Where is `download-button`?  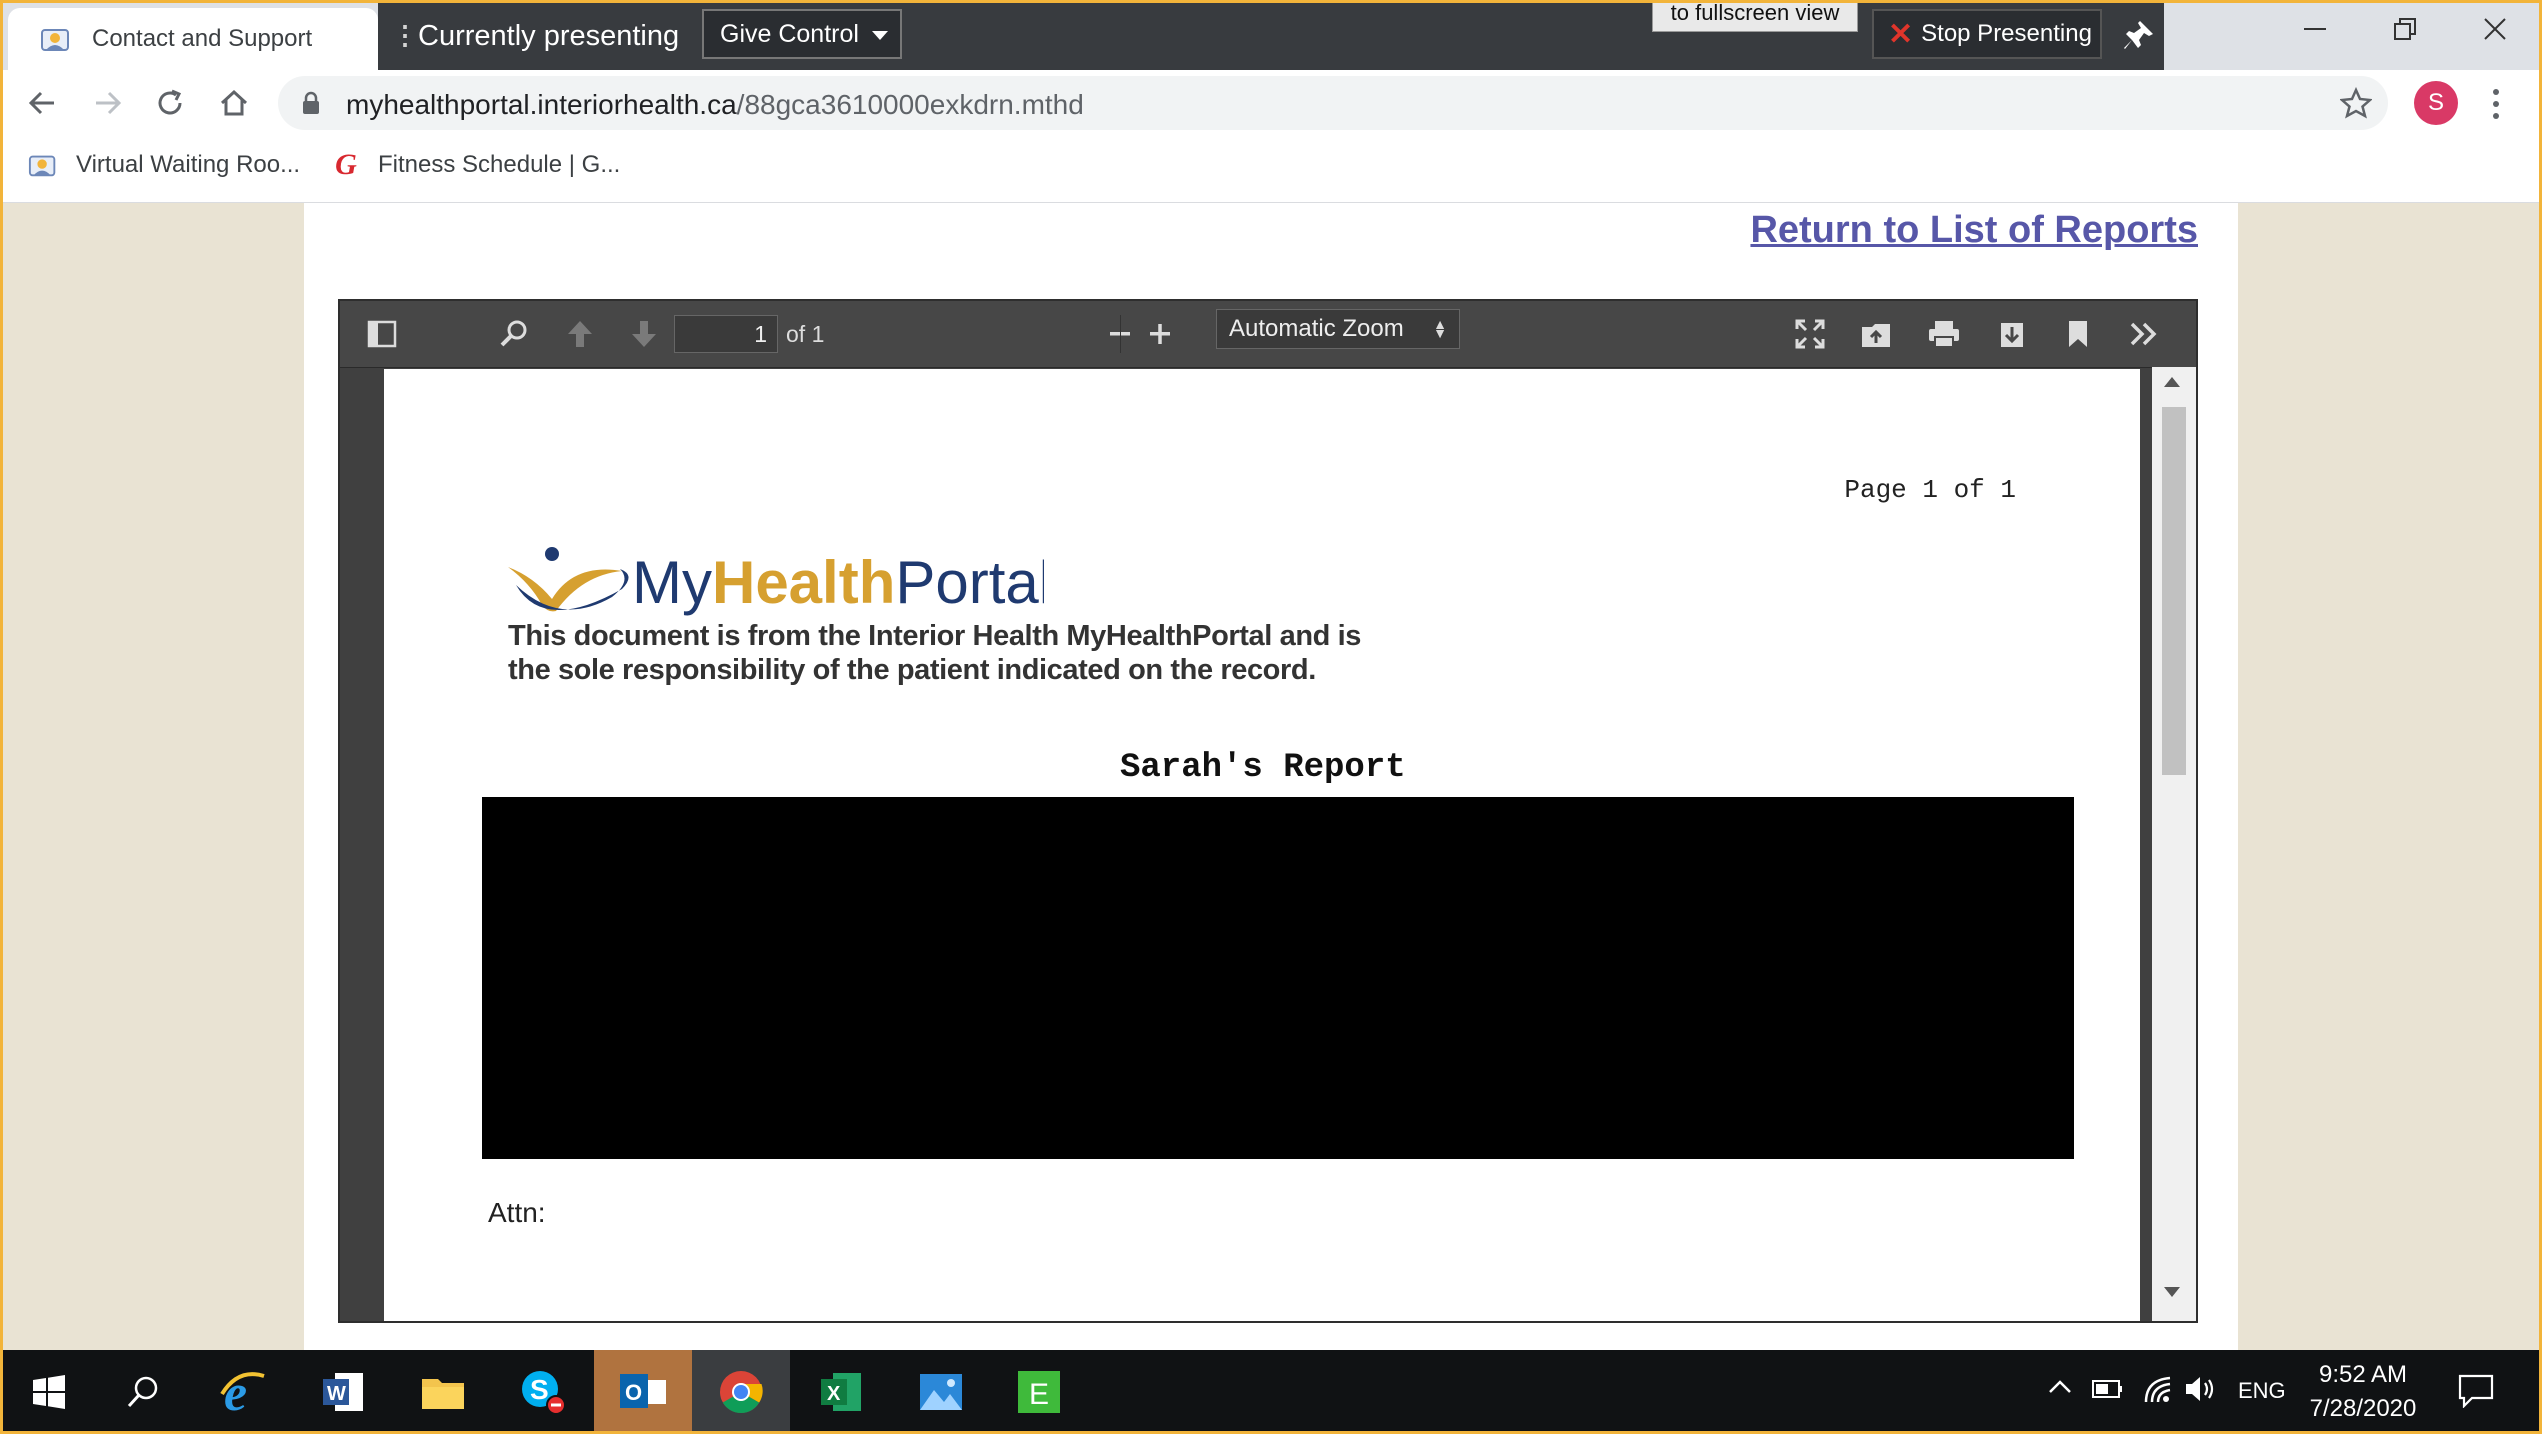 download-button is located at coordinates (2012, 334).